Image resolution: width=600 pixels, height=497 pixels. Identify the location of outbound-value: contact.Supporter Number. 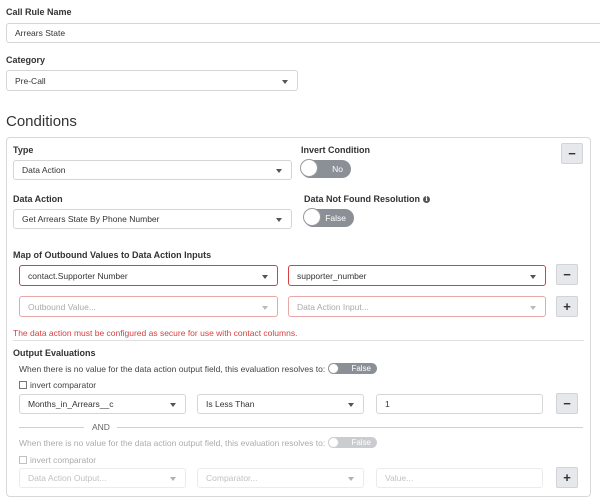
(78, 275).